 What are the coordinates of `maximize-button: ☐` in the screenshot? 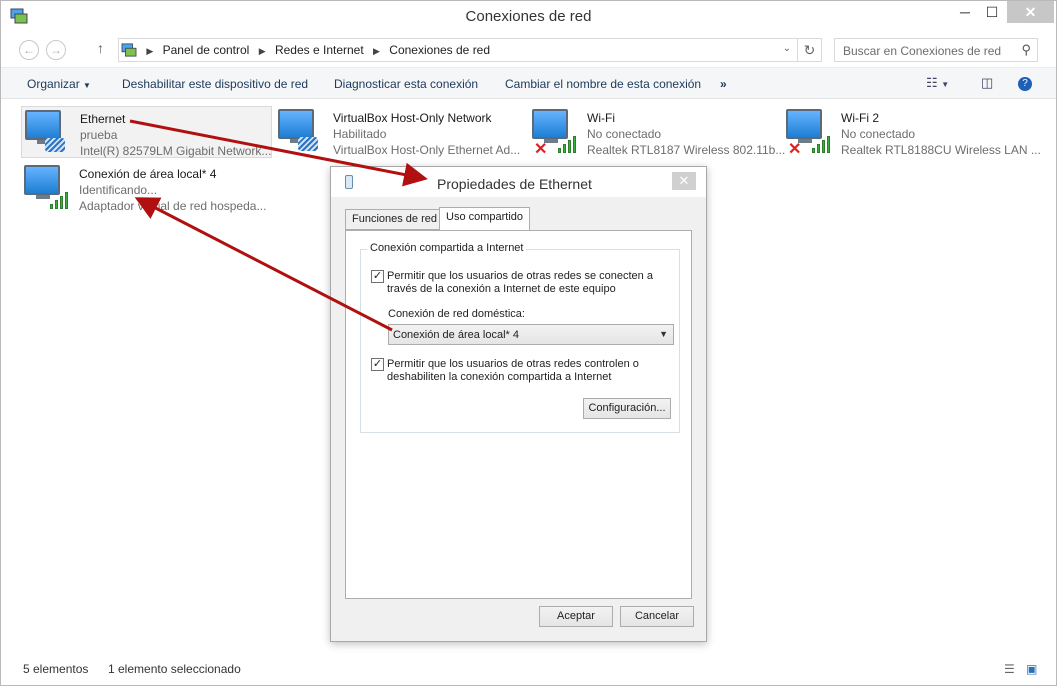 It's located at (992, 12).